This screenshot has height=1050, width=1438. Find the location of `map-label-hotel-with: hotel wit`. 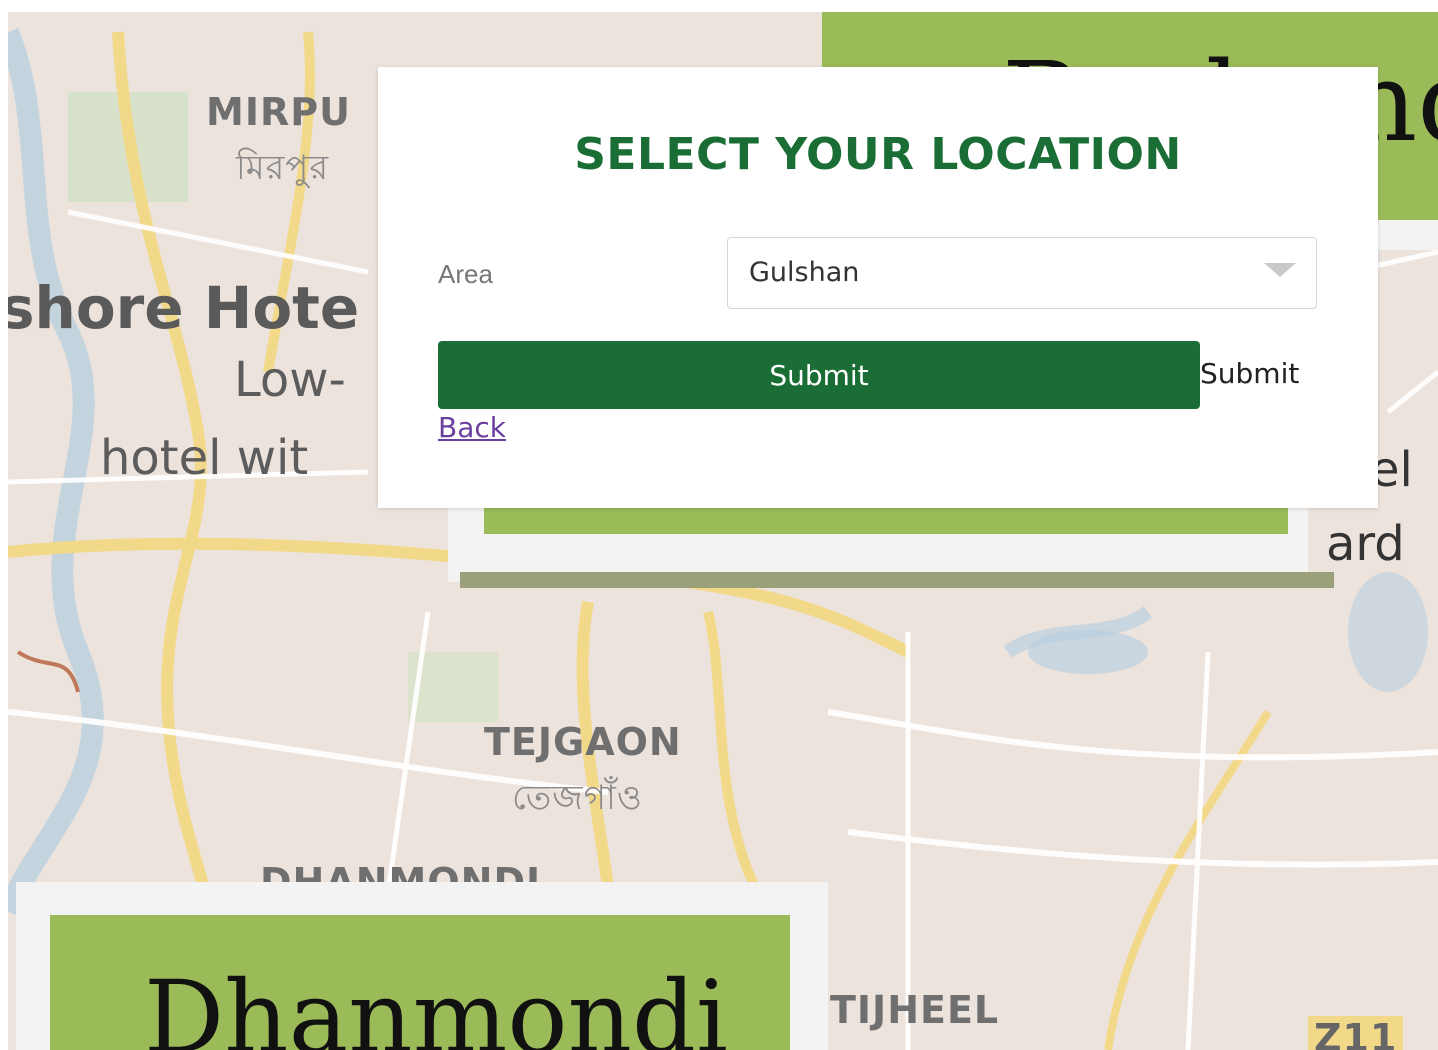

map-label-hotel-with: hotel wit is located at coordinates (204, 458).